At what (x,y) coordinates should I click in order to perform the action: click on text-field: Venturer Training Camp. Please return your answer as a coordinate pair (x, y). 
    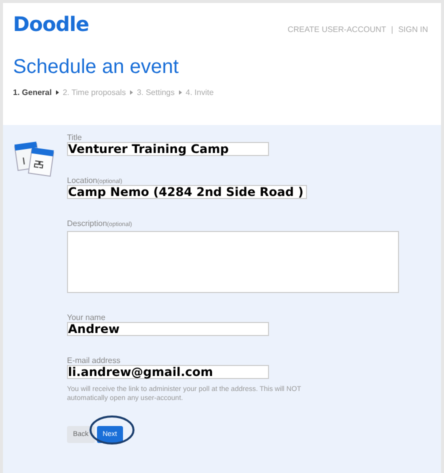
    Looking at the image, I should click on (168, 149).